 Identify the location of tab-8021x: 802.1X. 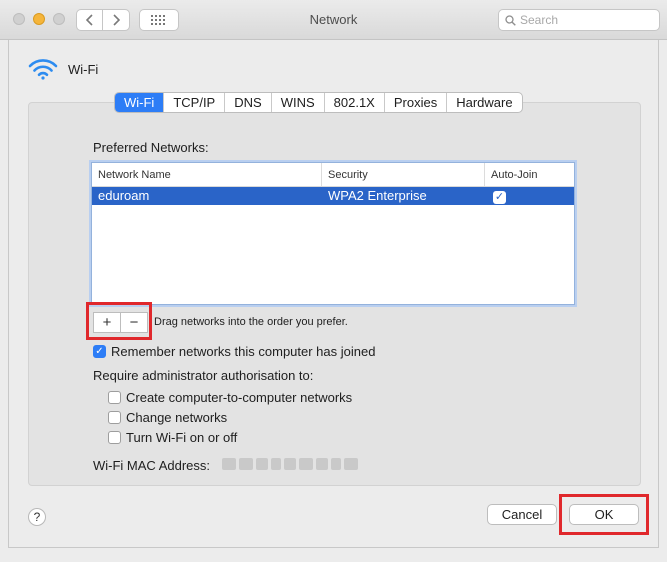
(353, 102).